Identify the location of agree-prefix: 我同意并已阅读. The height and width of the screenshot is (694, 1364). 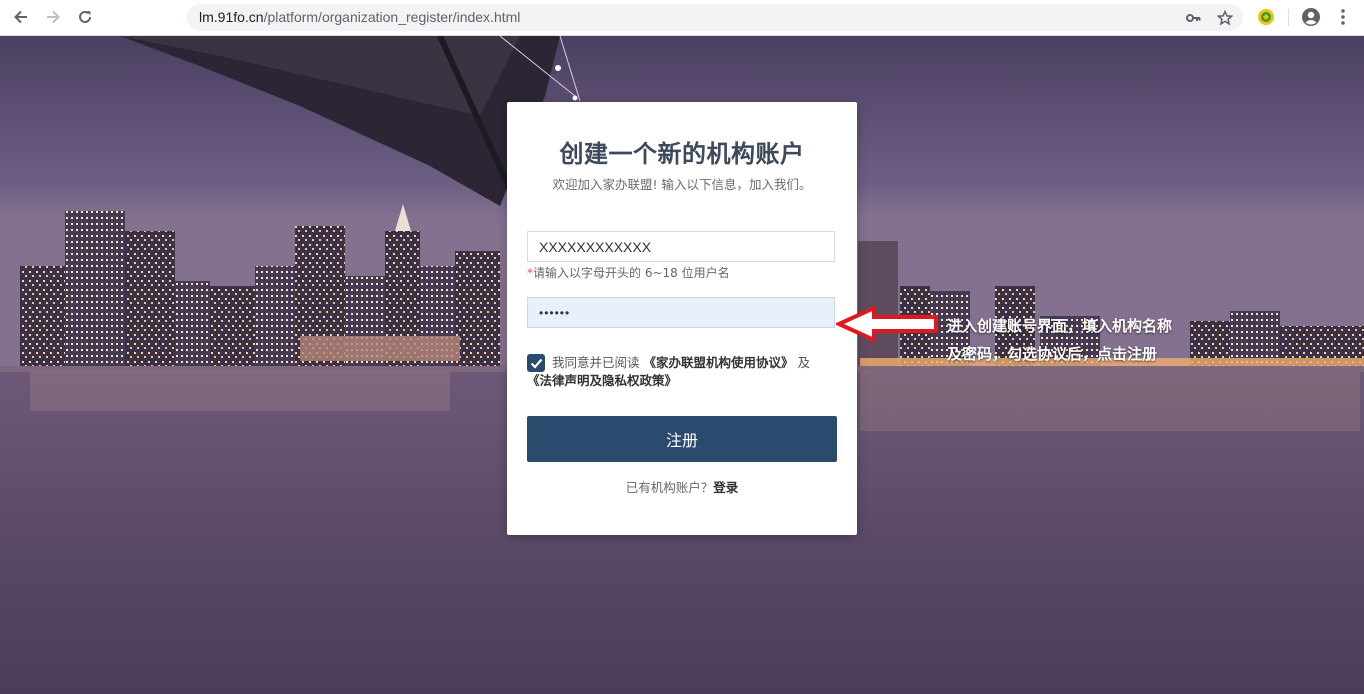
(596, 362).